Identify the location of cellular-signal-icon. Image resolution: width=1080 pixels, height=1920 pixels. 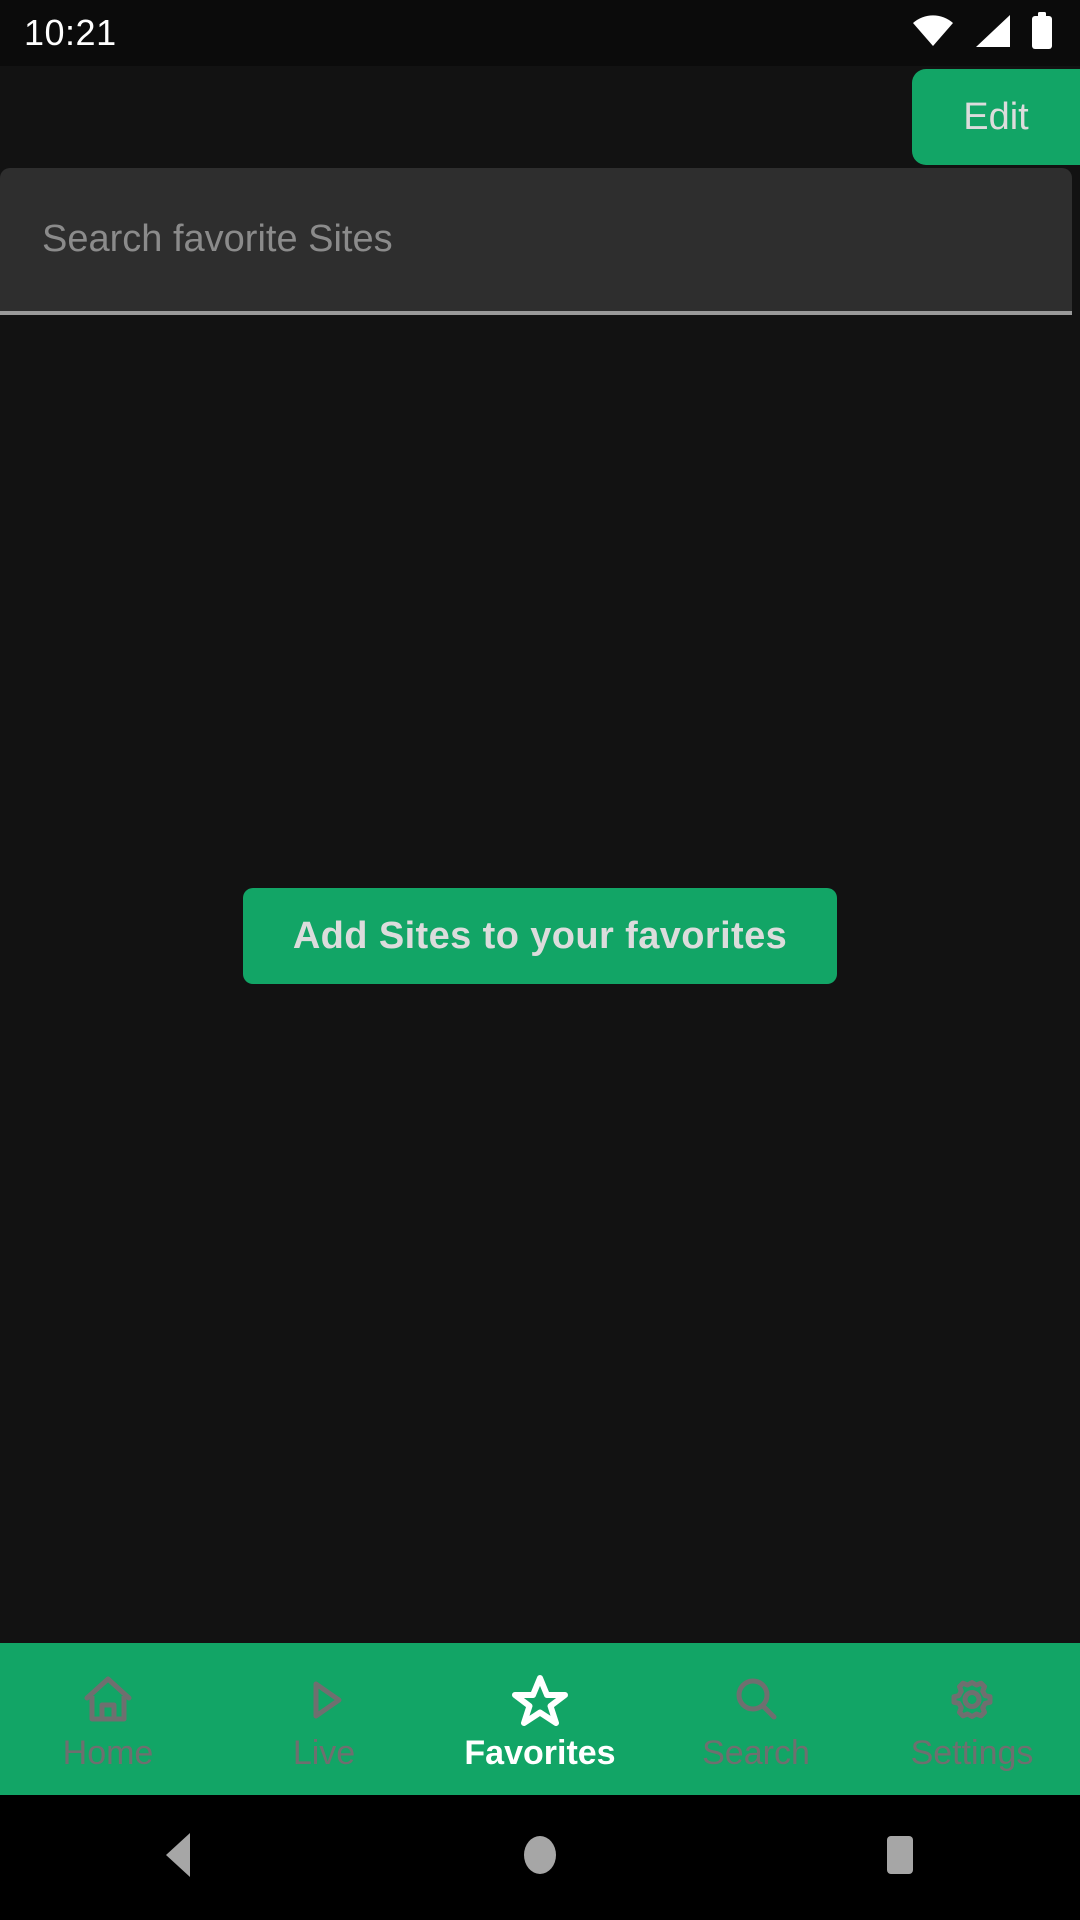
(992, 33).